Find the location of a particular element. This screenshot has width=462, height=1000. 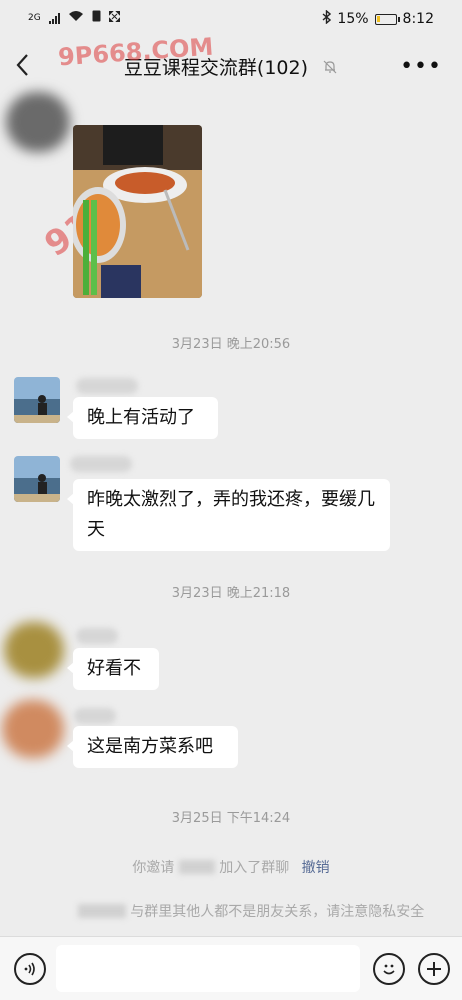

privacy-notice: 与群里其他人都不是朋友关系，请注意隐私安全 is located at coordinates (231, 911).